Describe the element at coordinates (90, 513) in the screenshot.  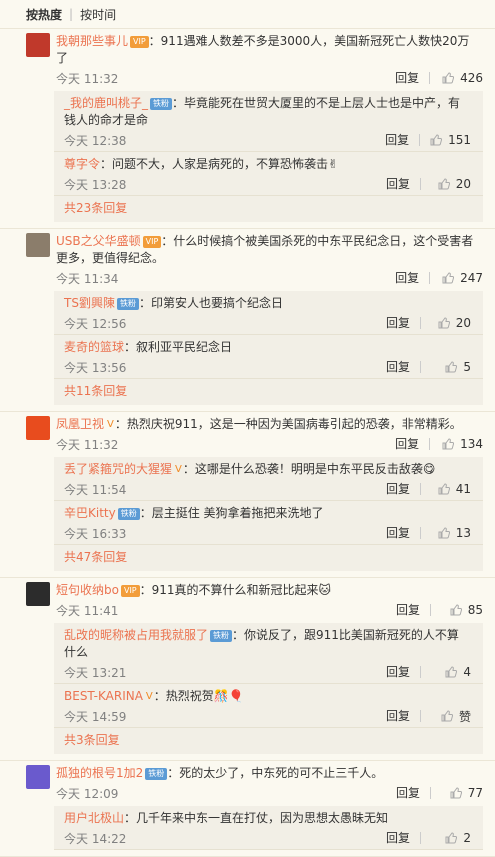
I see `reply-author: 辛巴Kitty` at that location.